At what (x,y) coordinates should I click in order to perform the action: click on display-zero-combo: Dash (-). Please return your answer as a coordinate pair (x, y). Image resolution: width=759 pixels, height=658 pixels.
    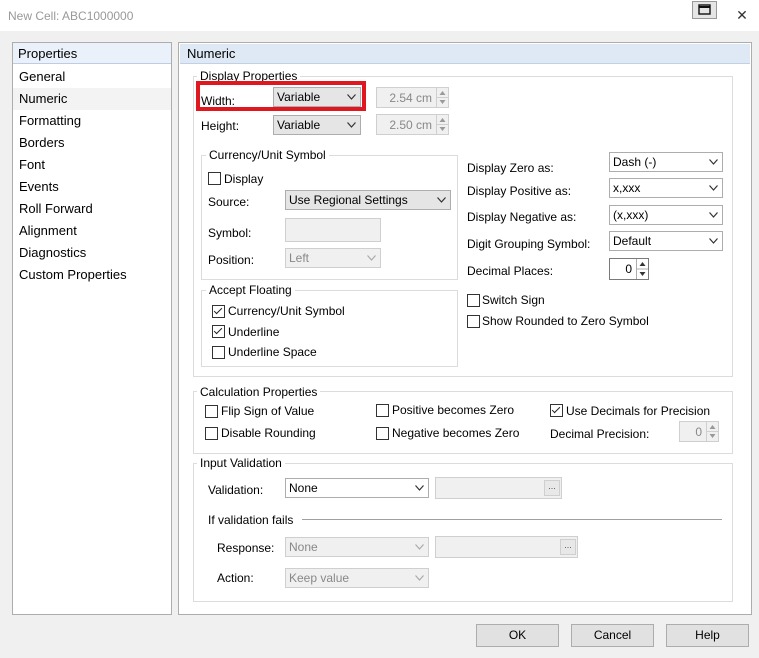
    Looking at the image, I should click on (666, 162).